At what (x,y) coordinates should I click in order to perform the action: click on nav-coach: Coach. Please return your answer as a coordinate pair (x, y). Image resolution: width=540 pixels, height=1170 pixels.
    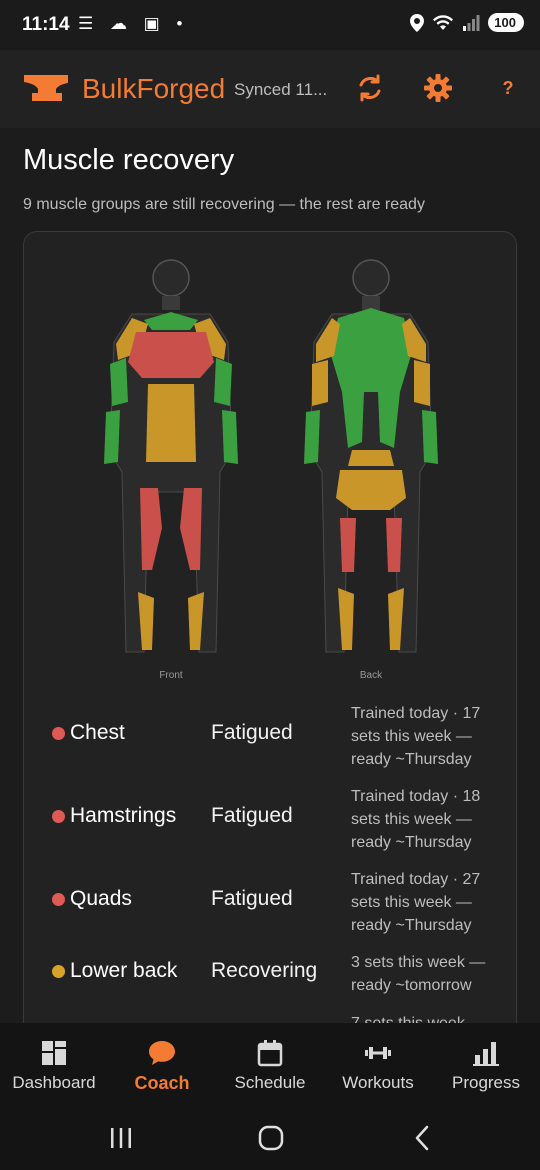
    Looking at the image, I should click on (162, 1063).